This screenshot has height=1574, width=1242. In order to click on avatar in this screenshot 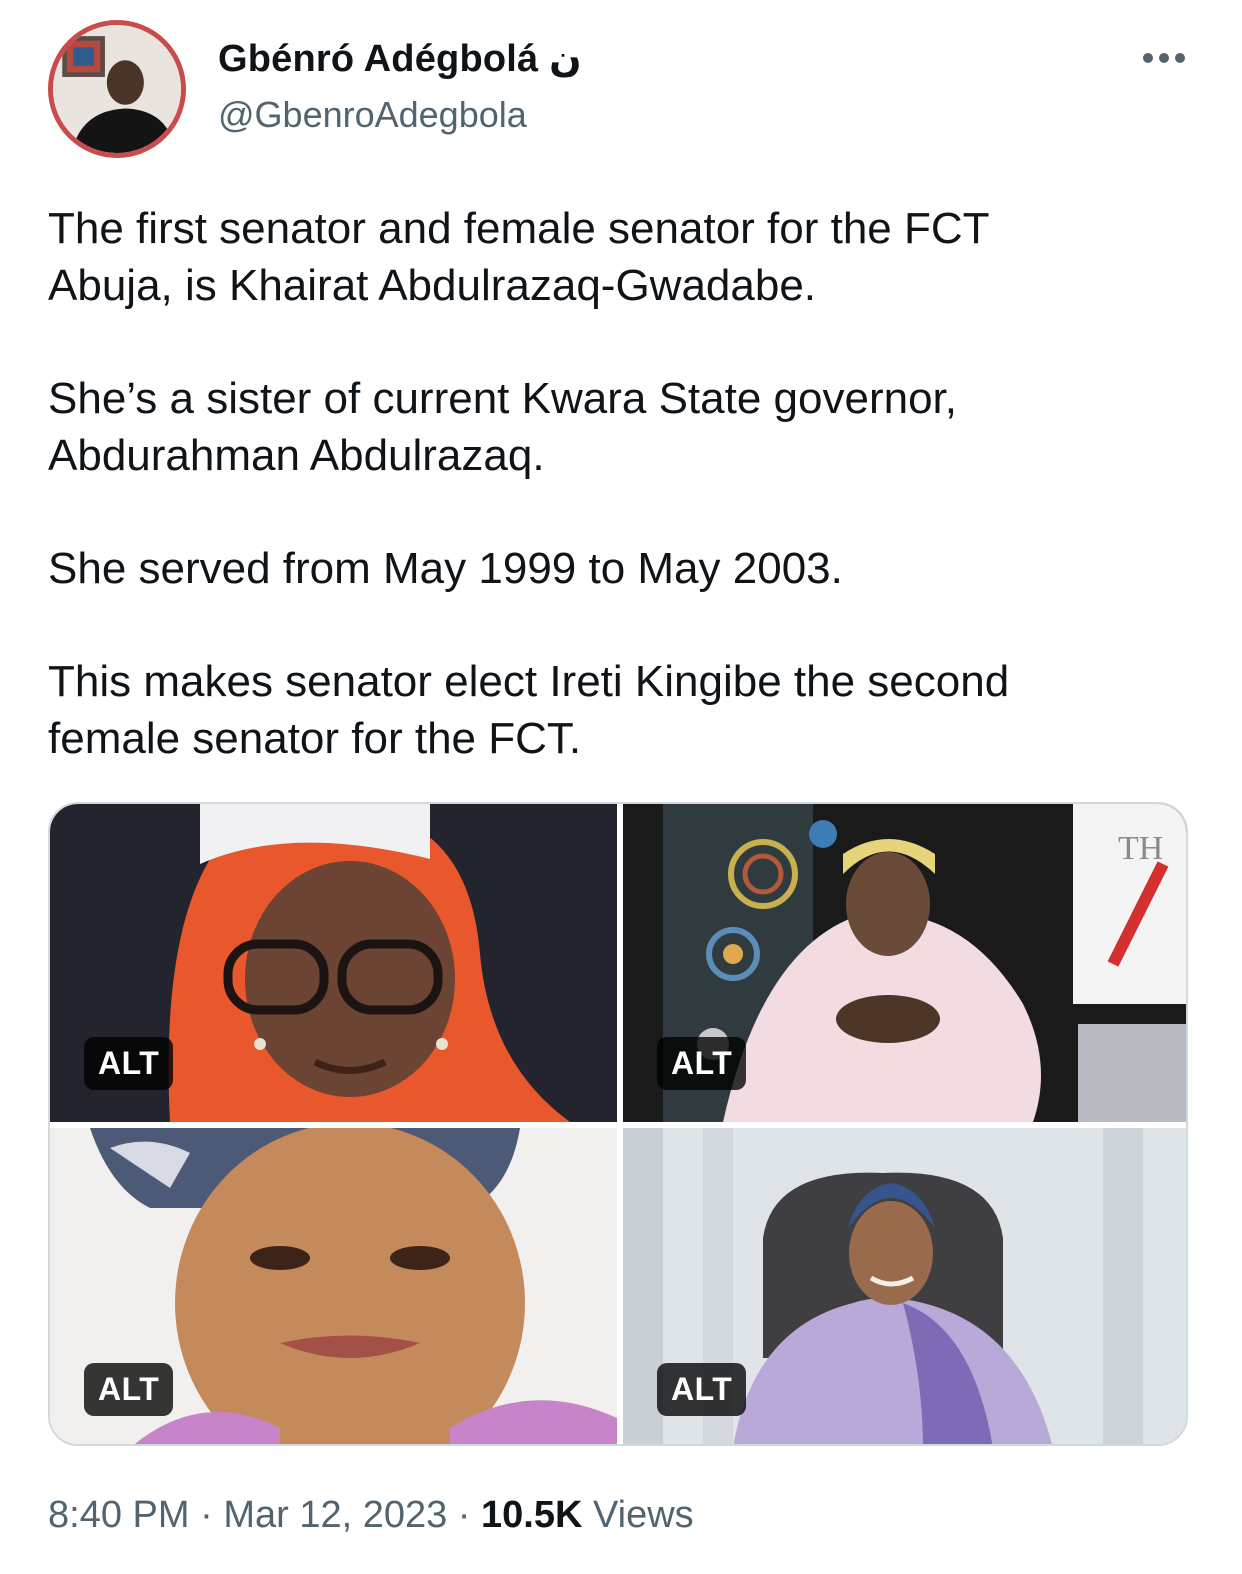, I will do `click(117, 89)`.